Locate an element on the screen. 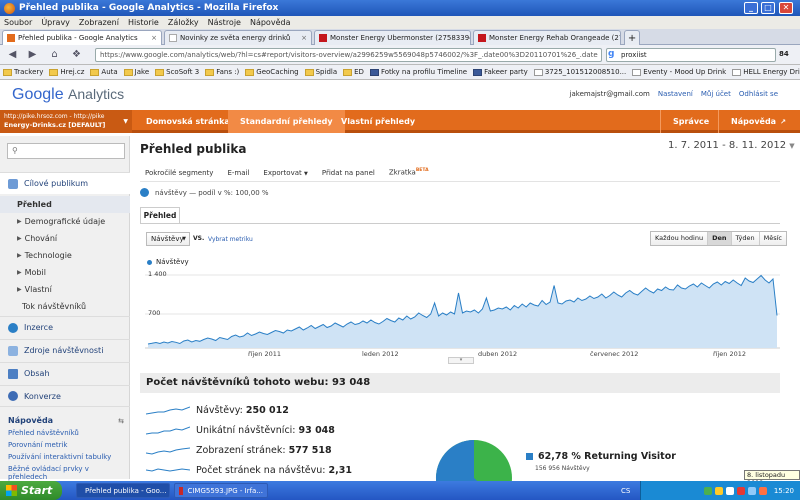 Image resolution: width=800 pixels, height=500 pixels. sidebar-item-content: Obsah is located at coordinates (65, 373).